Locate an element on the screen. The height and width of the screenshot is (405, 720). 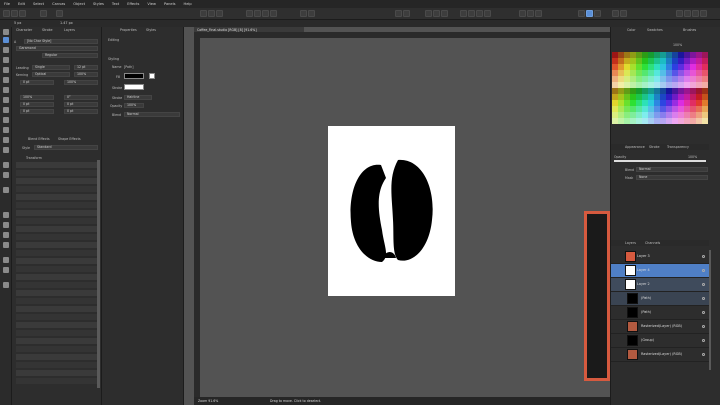
help-icon is located at coordinates (687, 13).